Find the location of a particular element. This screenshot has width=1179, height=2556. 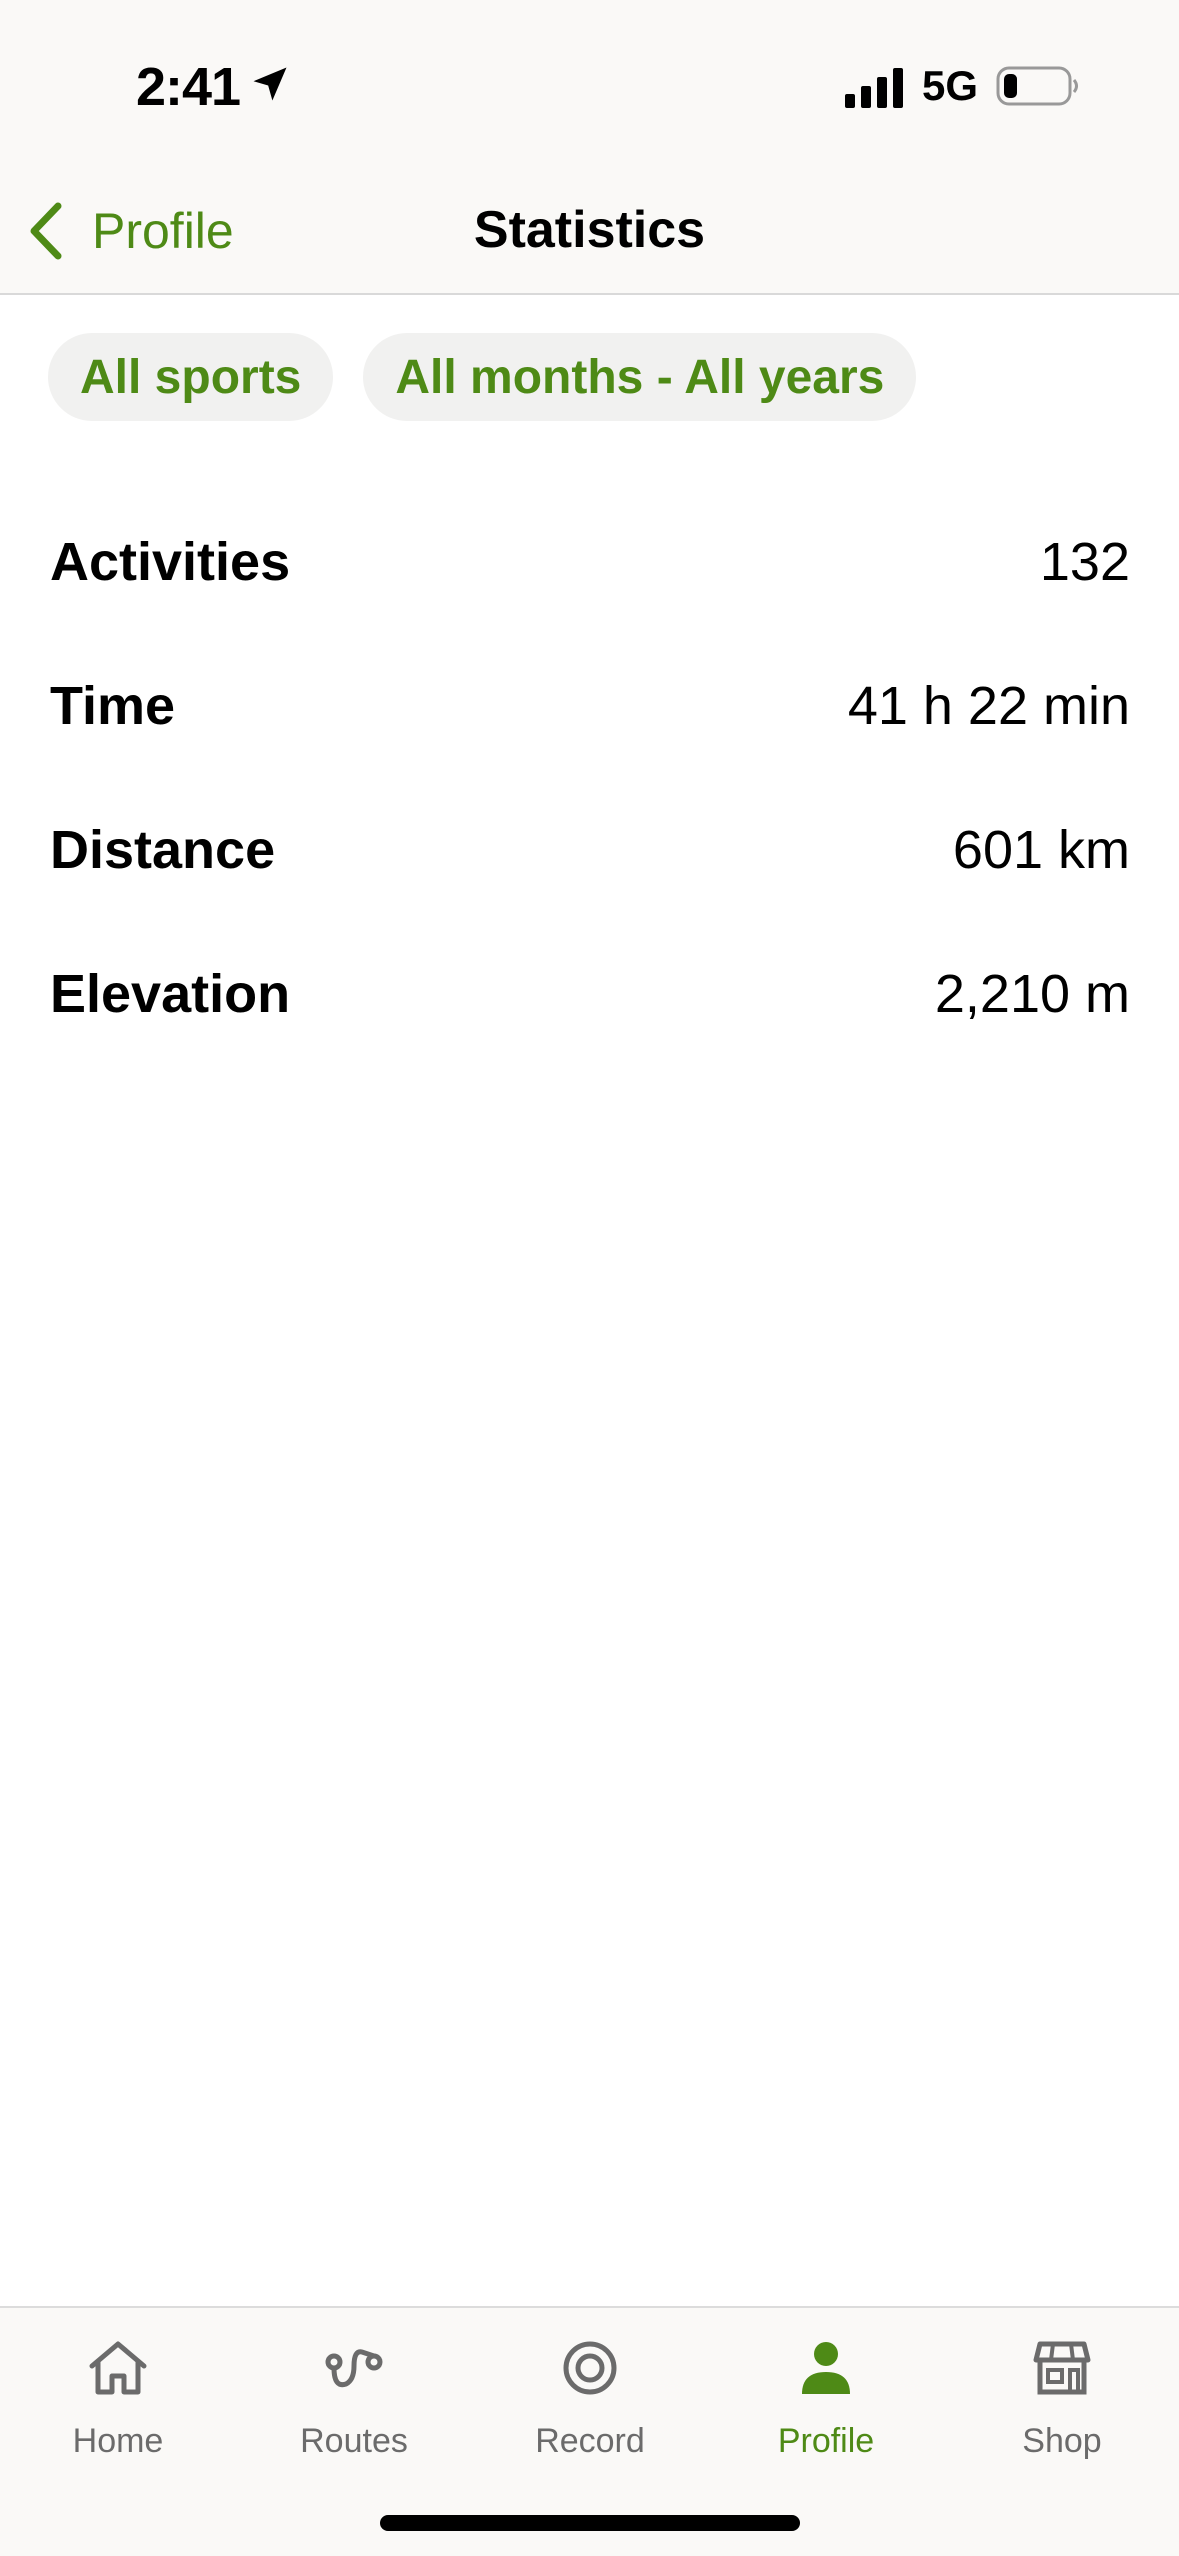

page-title: Statistics is located at coordinates (589, 230).